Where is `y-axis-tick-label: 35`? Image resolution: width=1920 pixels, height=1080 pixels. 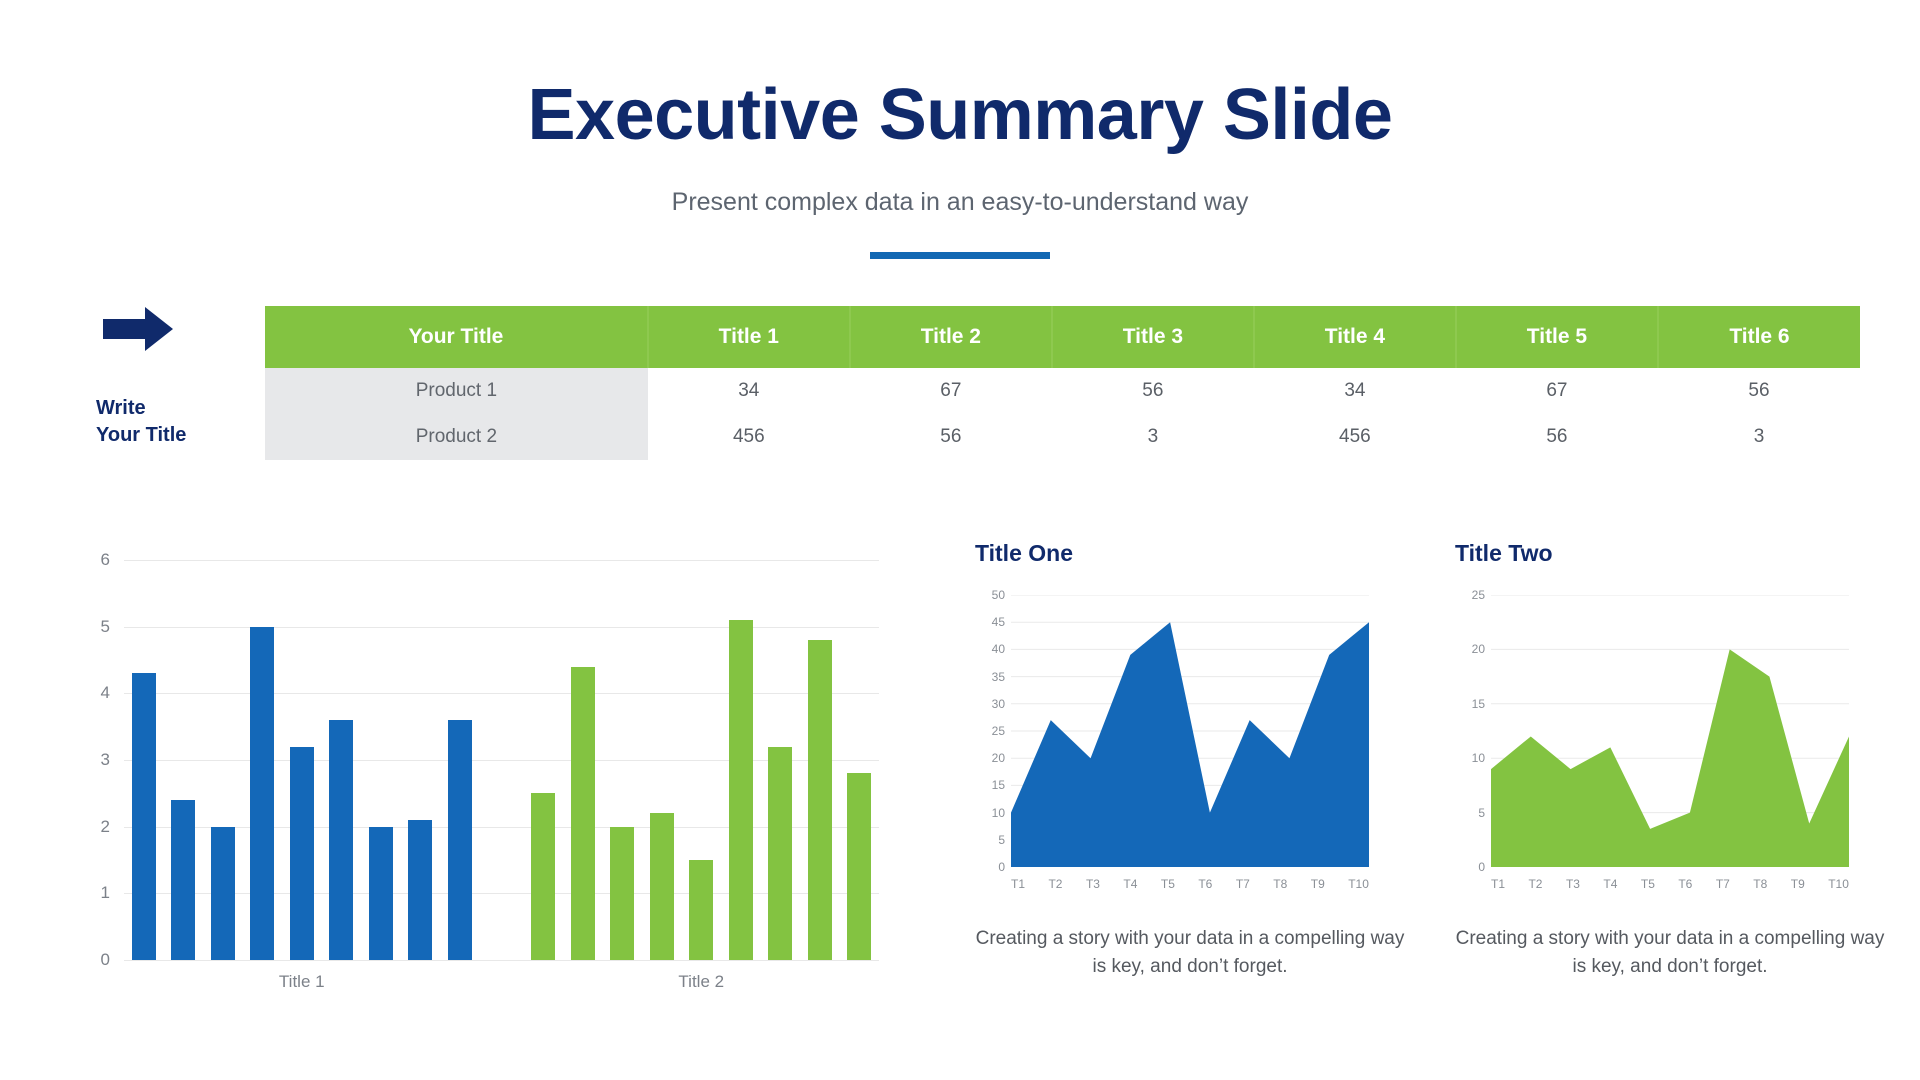 y-axis-tick-label: 35 is located at coordinates (998, 676).